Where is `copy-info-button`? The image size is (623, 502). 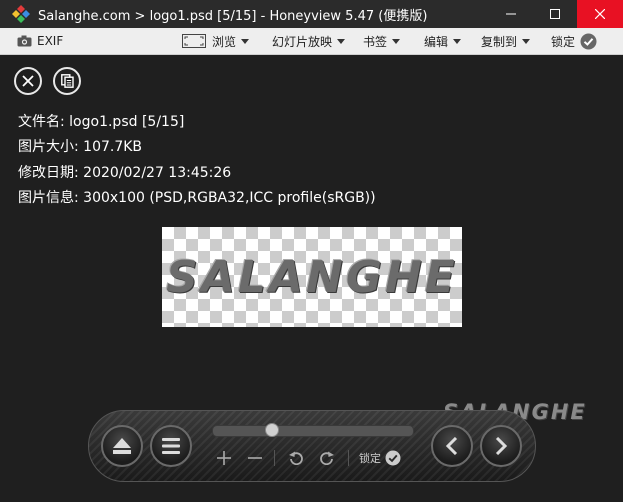 copy-info-button is located at coordinates (67, 81).